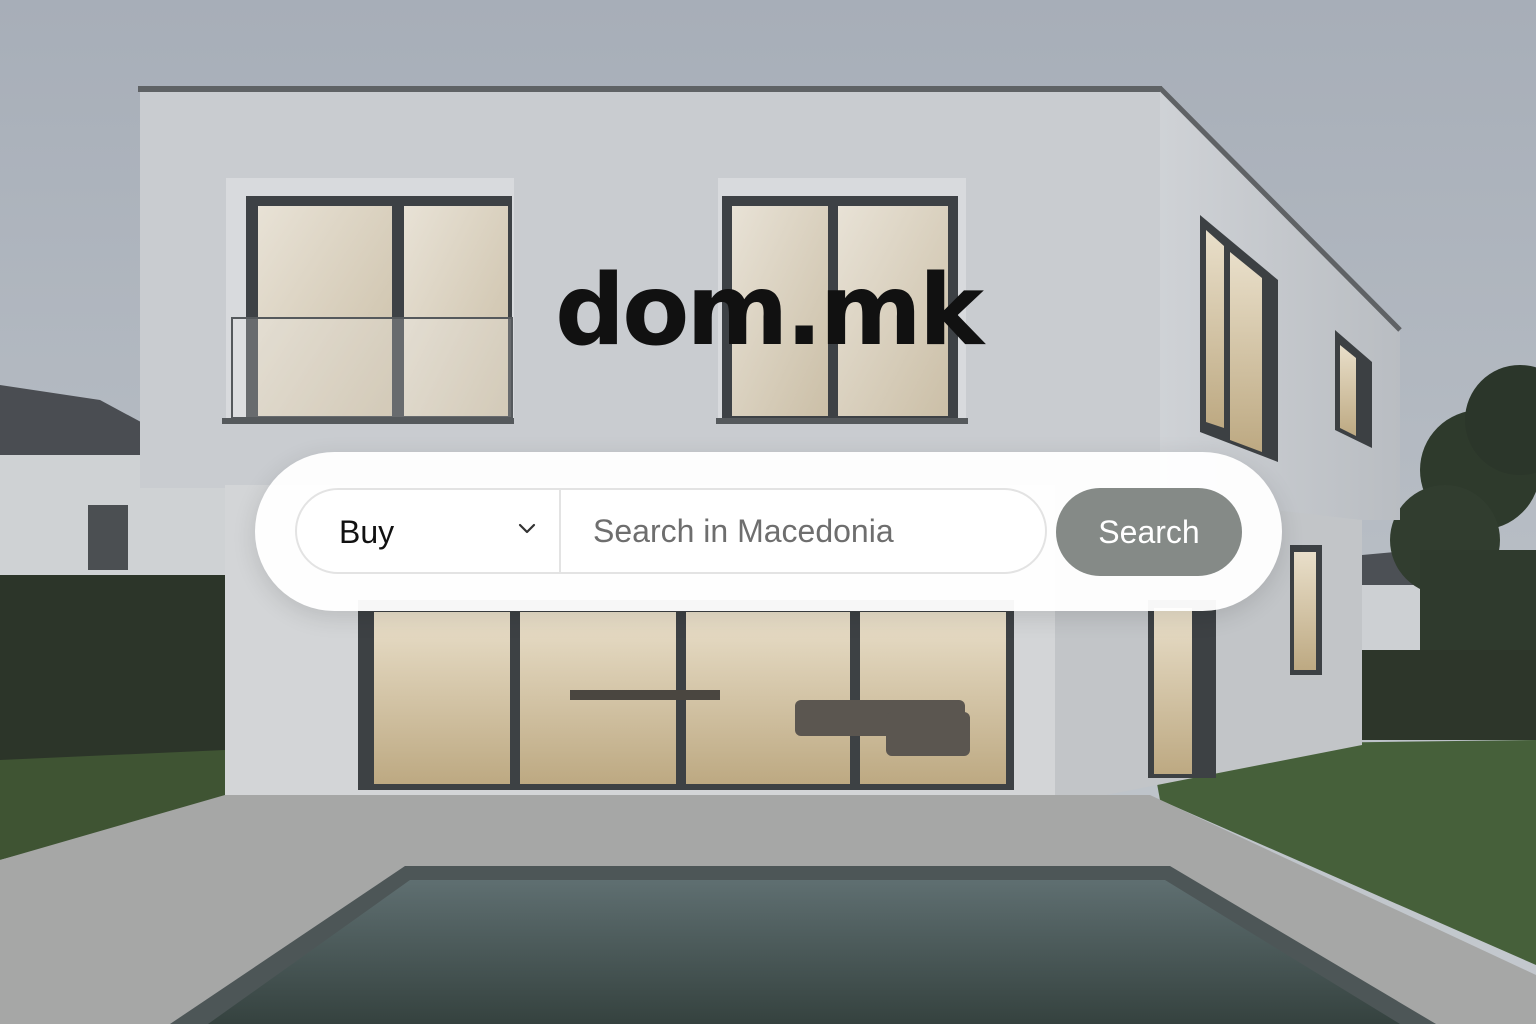  Describe the element at coordinates (768, 311) in the screenshot. I see `site-logo: dom.mk` at that location.